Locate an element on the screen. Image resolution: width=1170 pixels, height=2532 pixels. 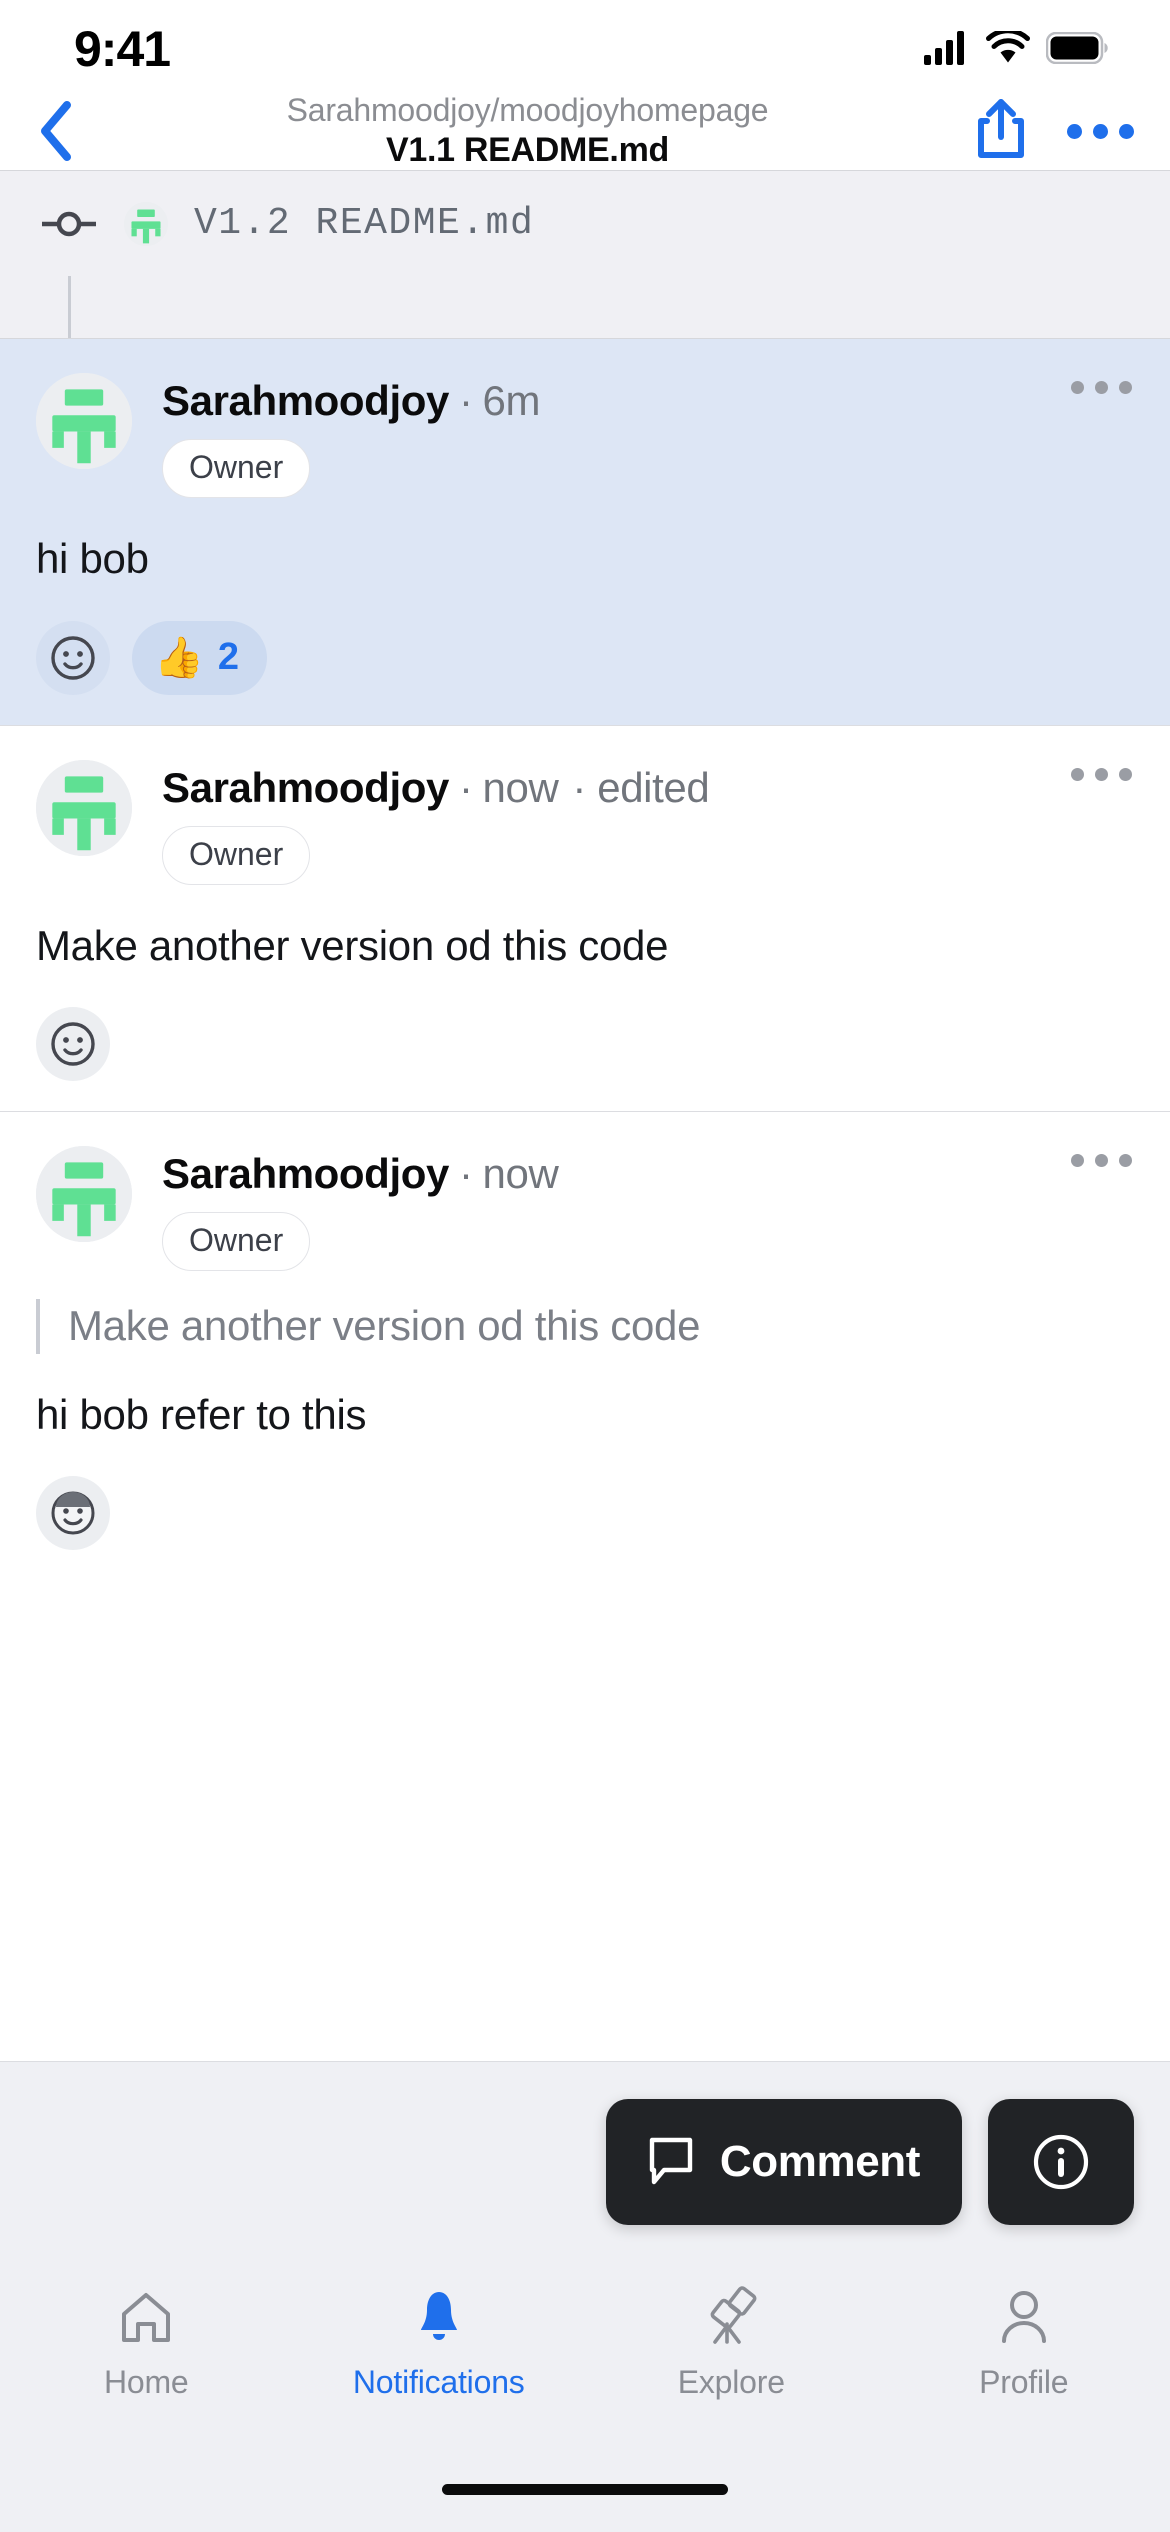
bottom-action-bar: Comment is located at coordinates (585, 2162).